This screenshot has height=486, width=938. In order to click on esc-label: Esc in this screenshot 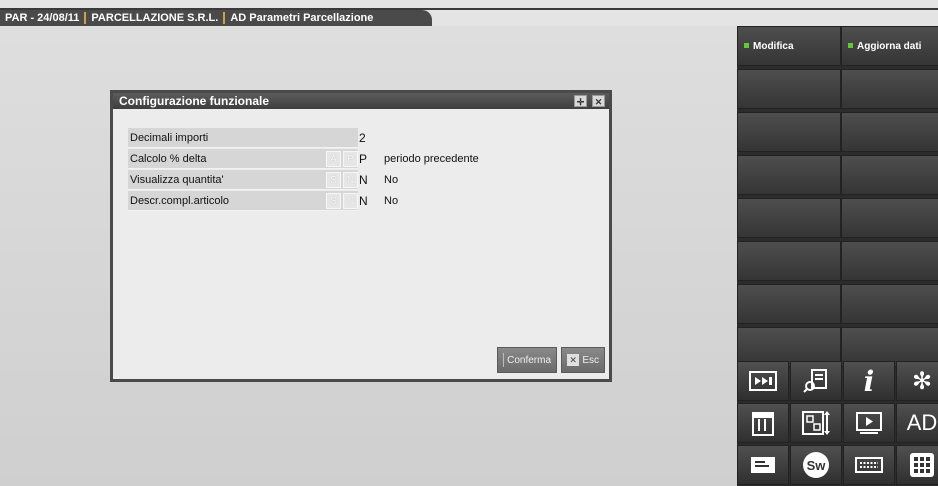, I will do `click(590, 360)`.